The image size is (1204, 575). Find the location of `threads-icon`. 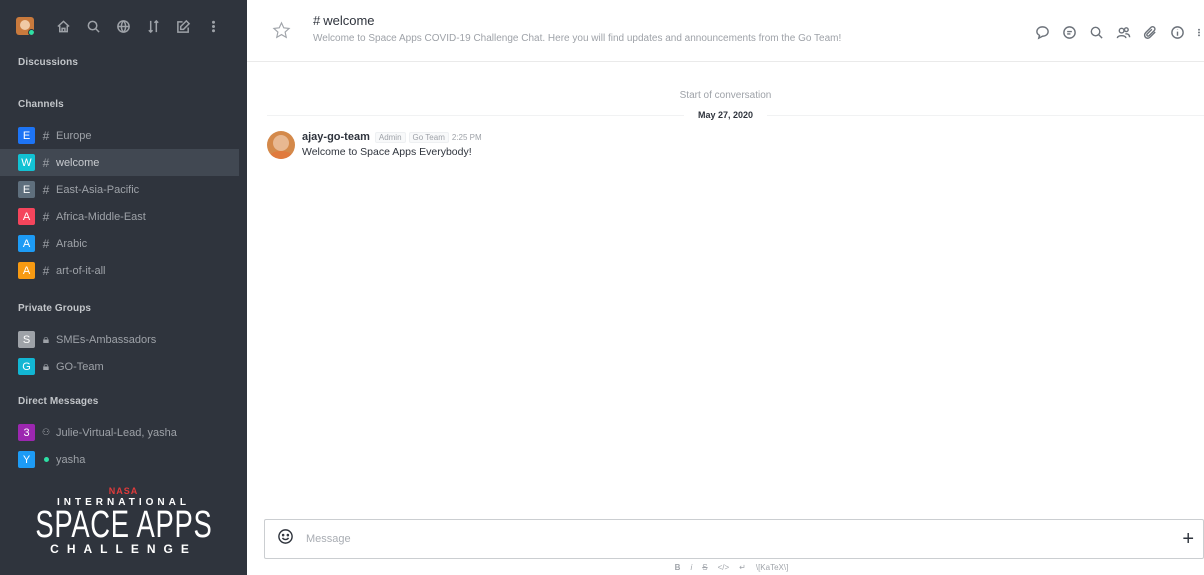

threads-icon is located at coordinates (1069, 32).